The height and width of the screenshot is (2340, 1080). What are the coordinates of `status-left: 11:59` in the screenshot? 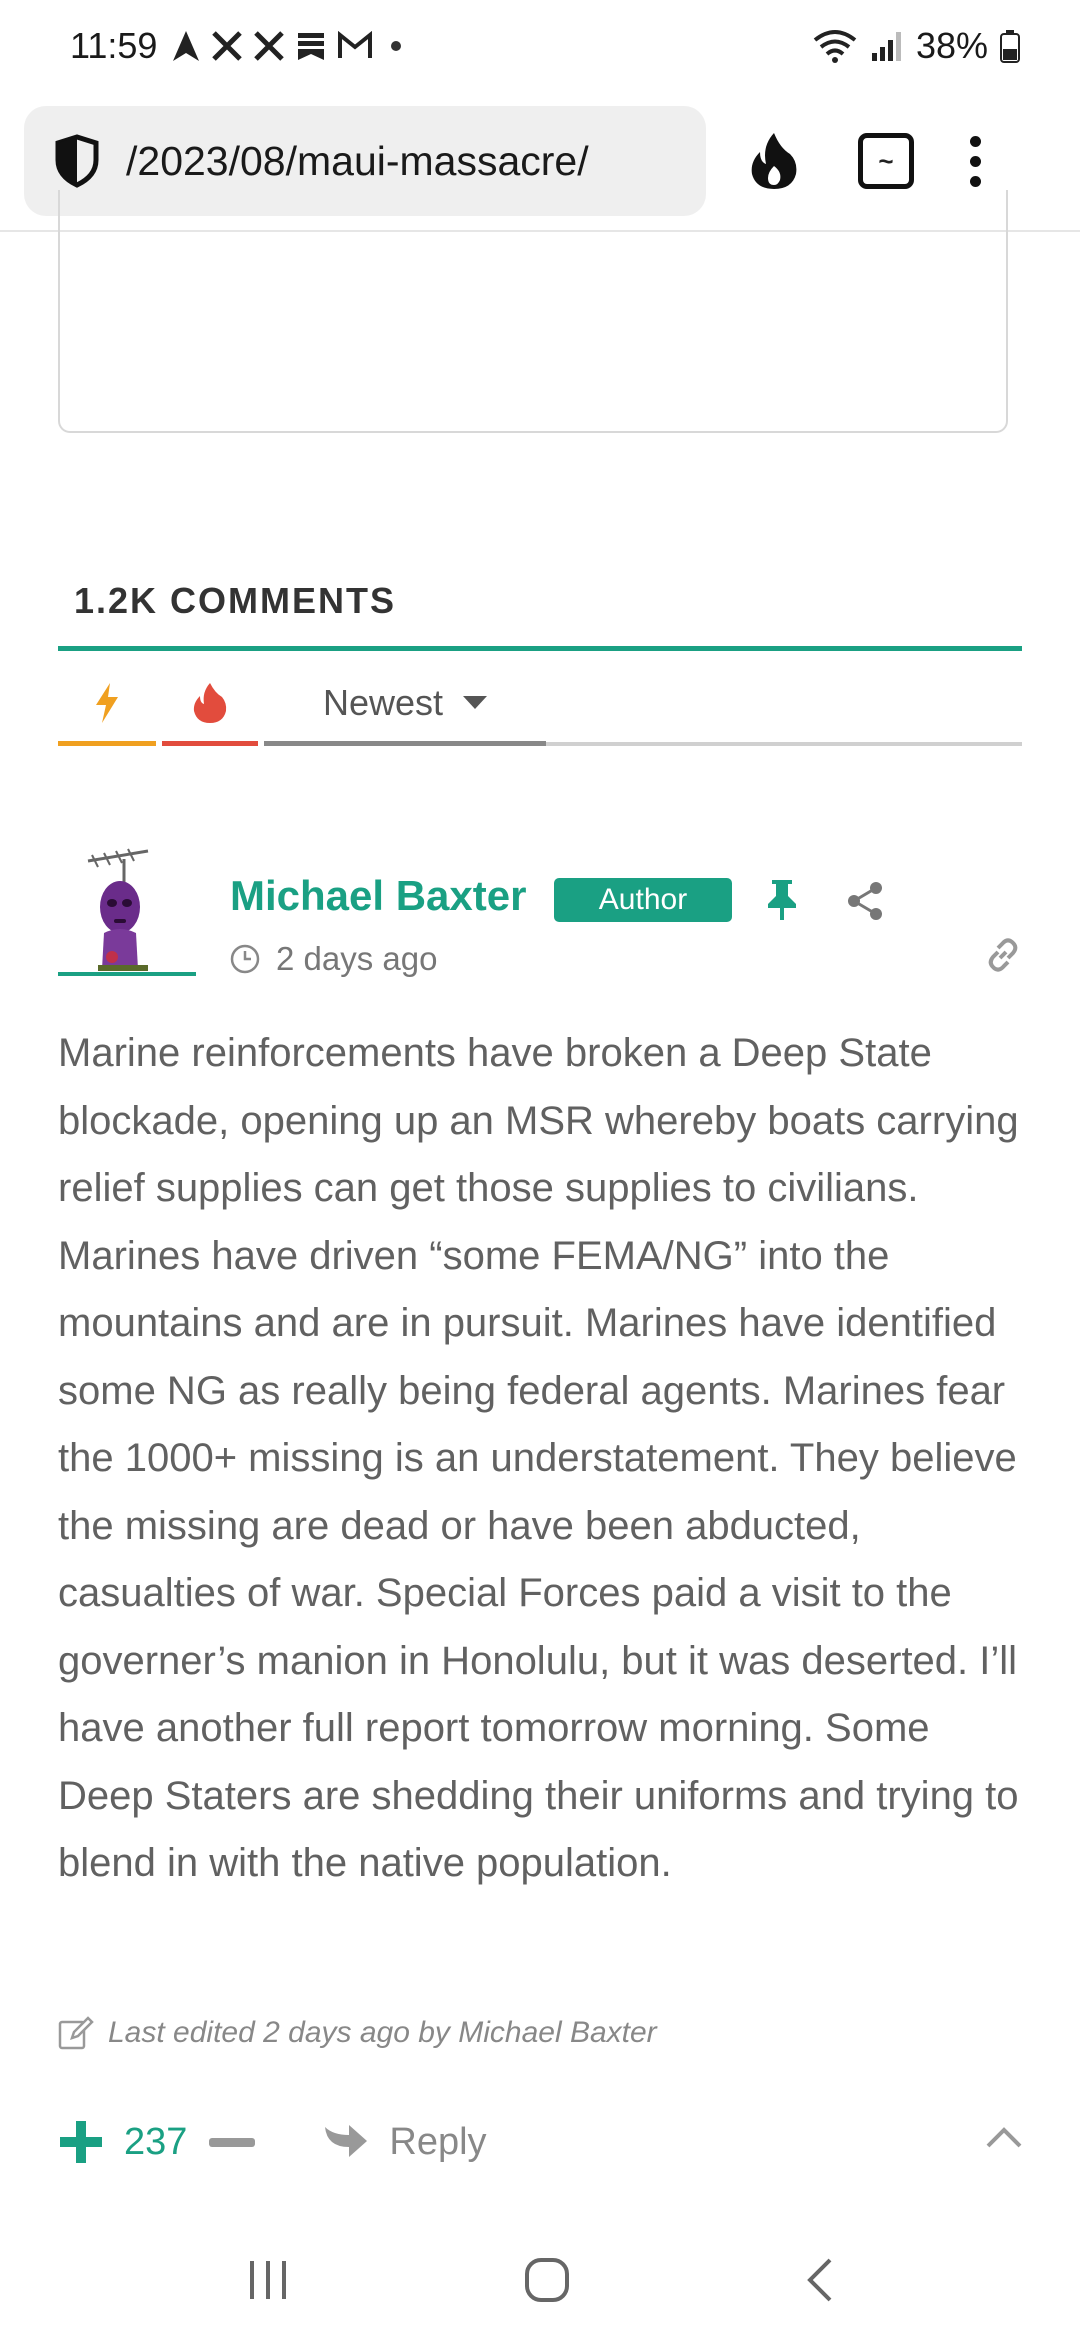 It's located at (236, 46).